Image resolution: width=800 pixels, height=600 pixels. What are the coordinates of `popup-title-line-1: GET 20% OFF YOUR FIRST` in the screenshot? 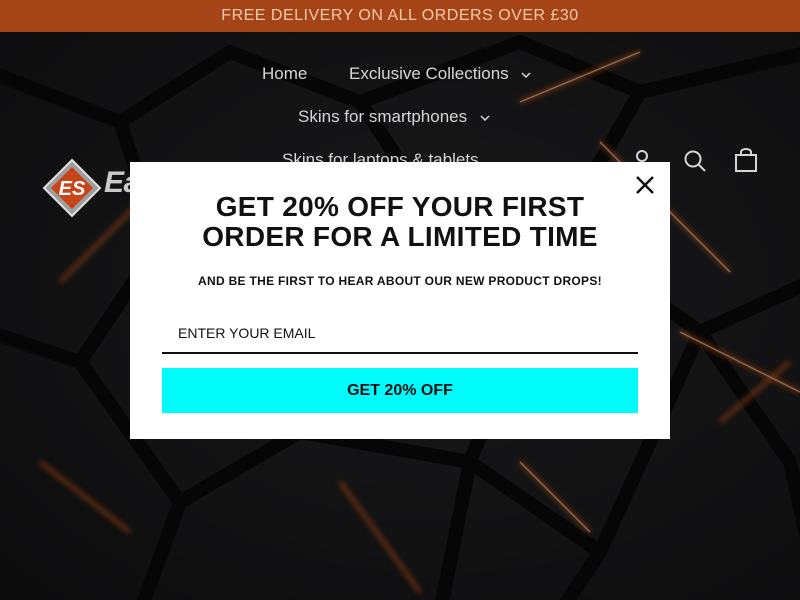 It's located at (400, 206).